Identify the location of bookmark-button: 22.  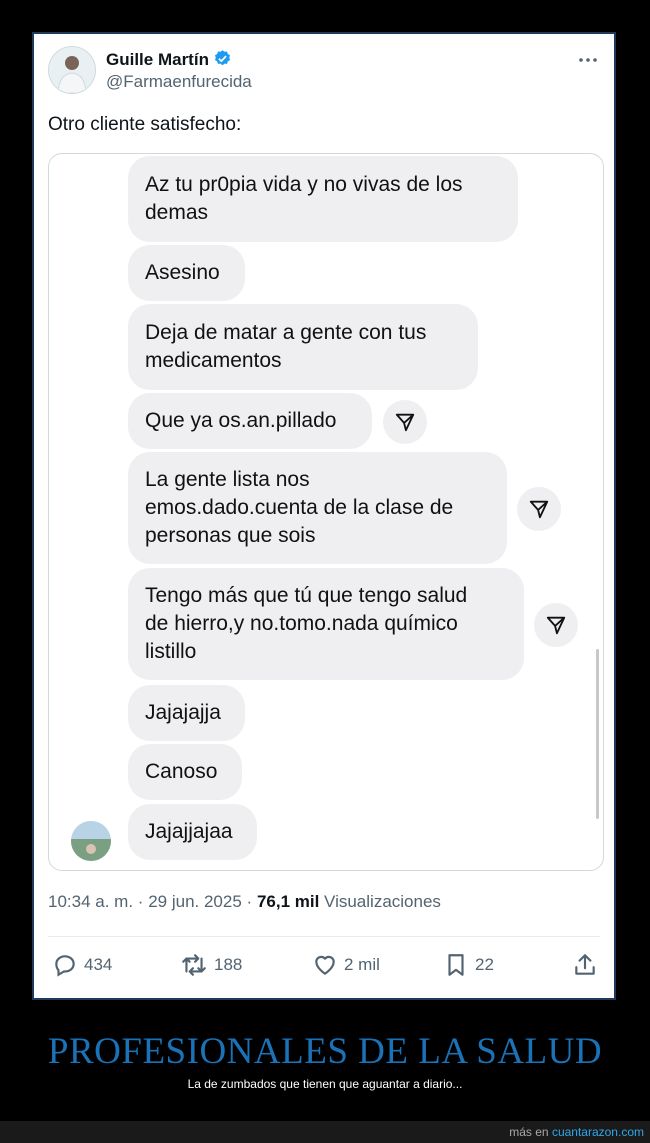
(468, 965).